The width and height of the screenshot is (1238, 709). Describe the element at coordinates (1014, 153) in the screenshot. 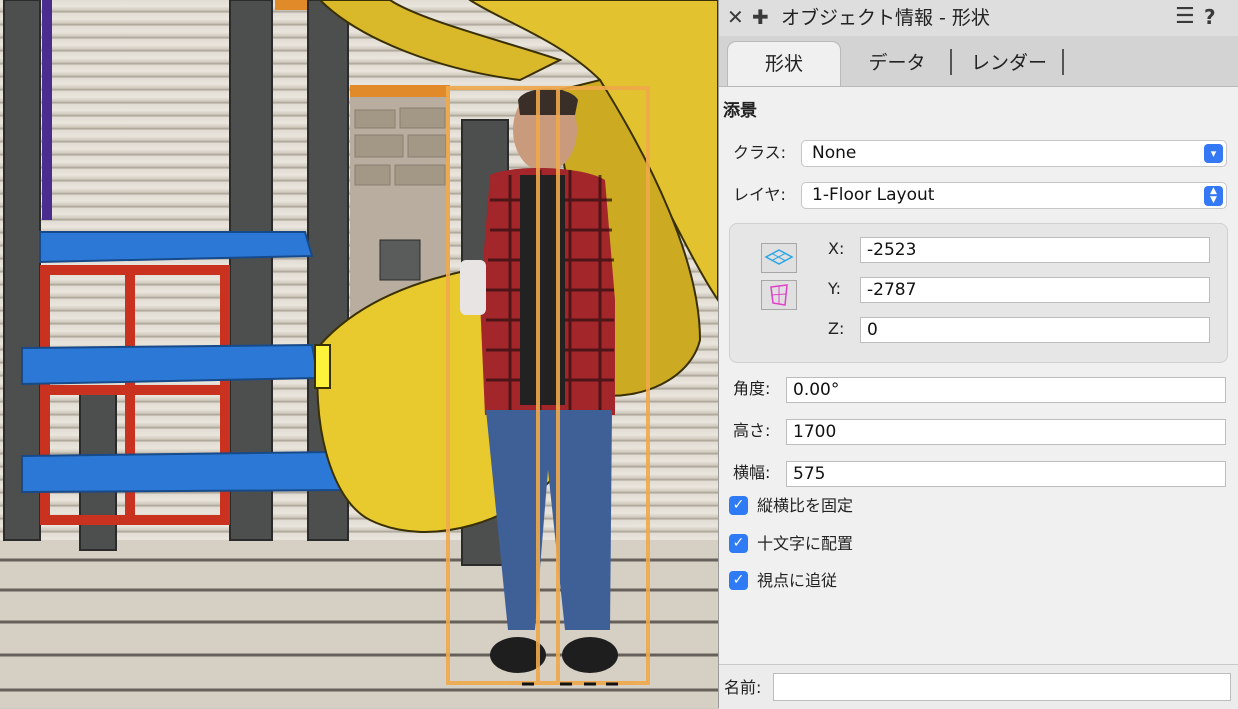

I see `class-select: None ▾` at that location.